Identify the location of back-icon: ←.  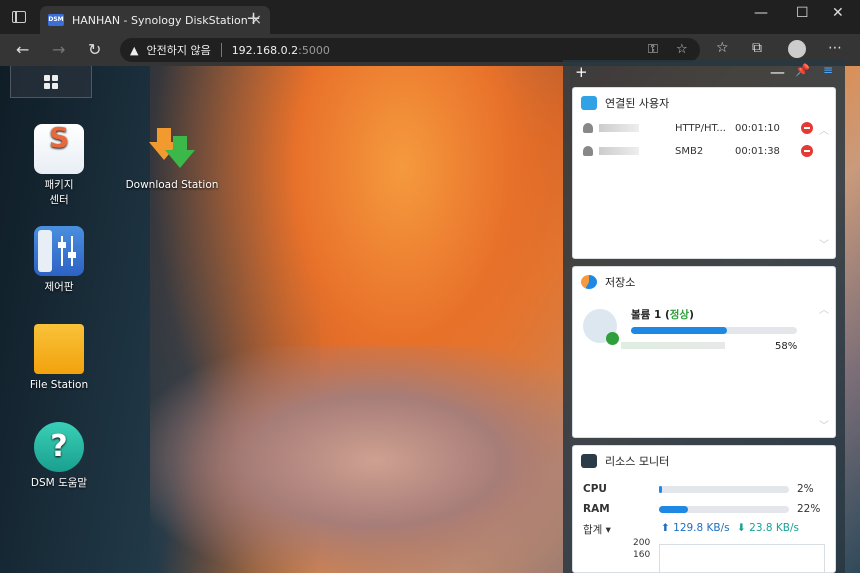
(22, 49).